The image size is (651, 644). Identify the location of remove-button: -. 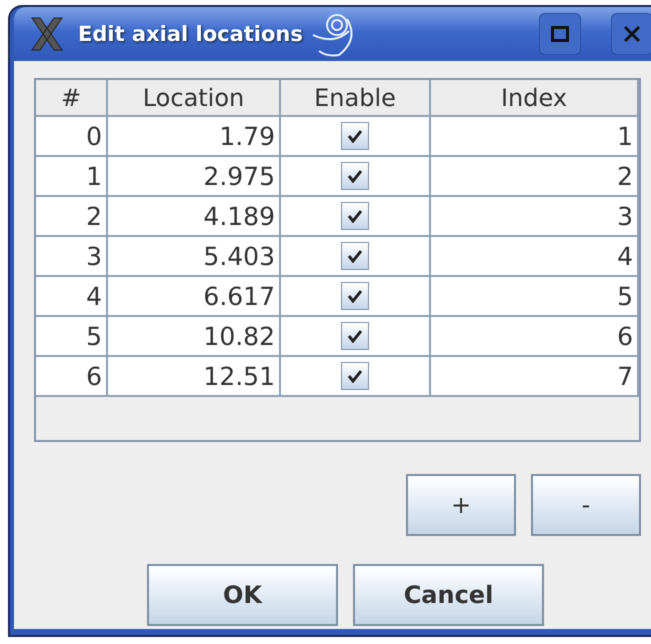
(586, 505).